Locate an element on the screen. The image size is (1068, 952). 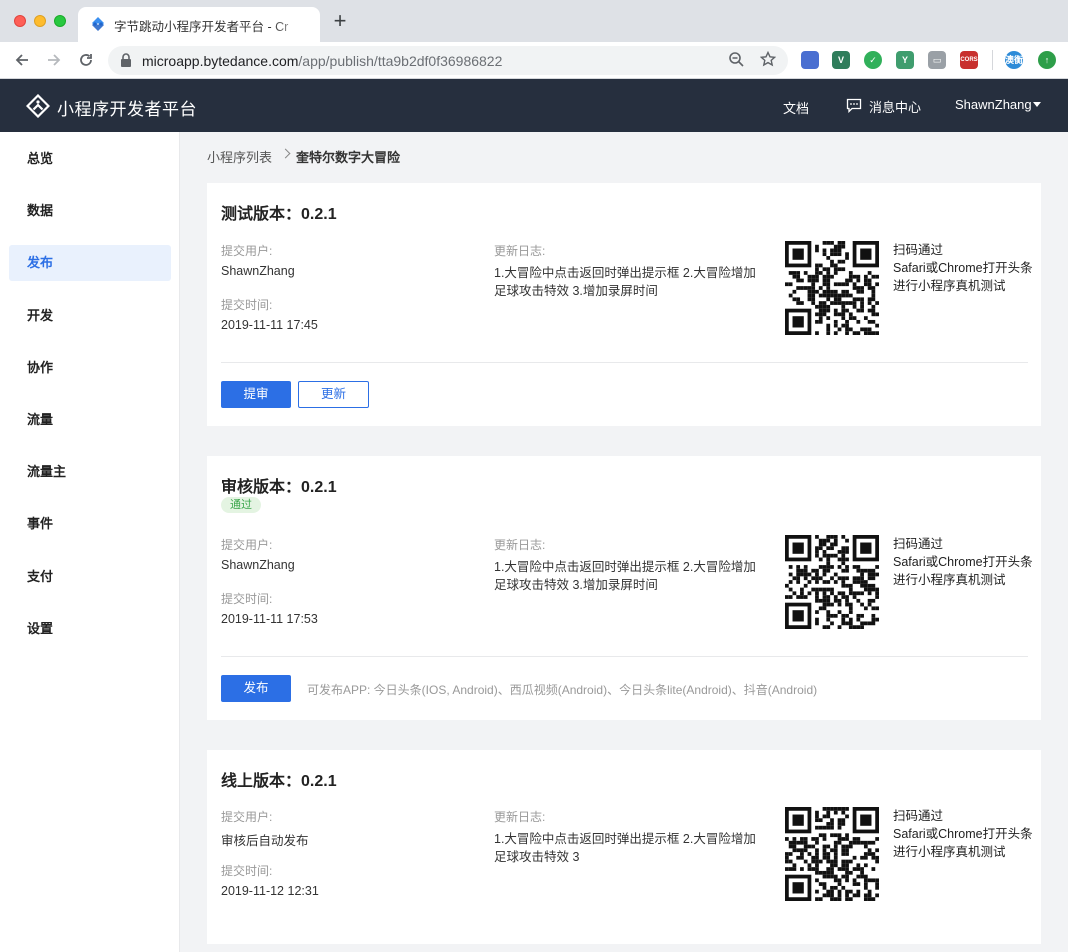
sidebar-item-overview: 总览 is located at coordinates (90, 159).